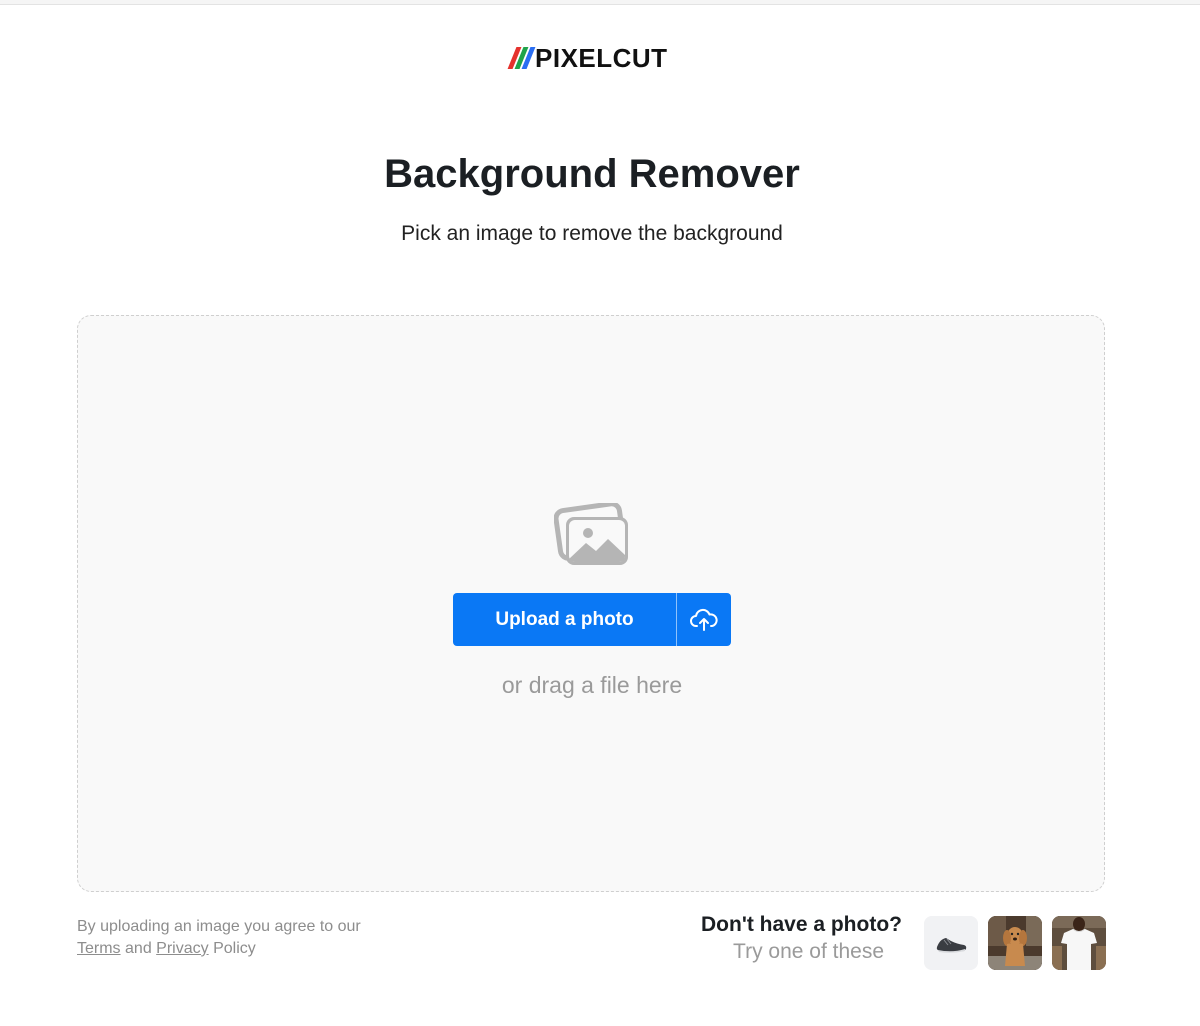 This screenshot has width=1200, height=1026. I want to click on samples-subheading: Try one of these, so click(808, 951).